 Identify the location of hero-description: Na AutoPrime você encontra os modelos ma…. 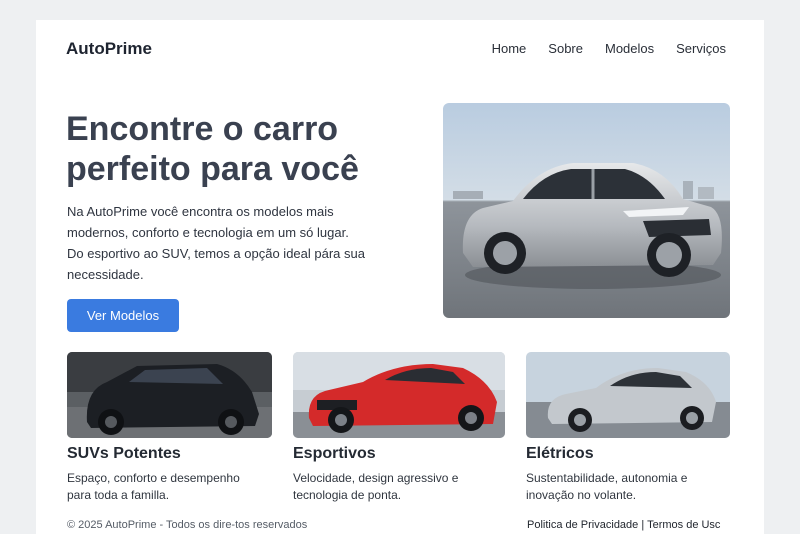
(216, 243).